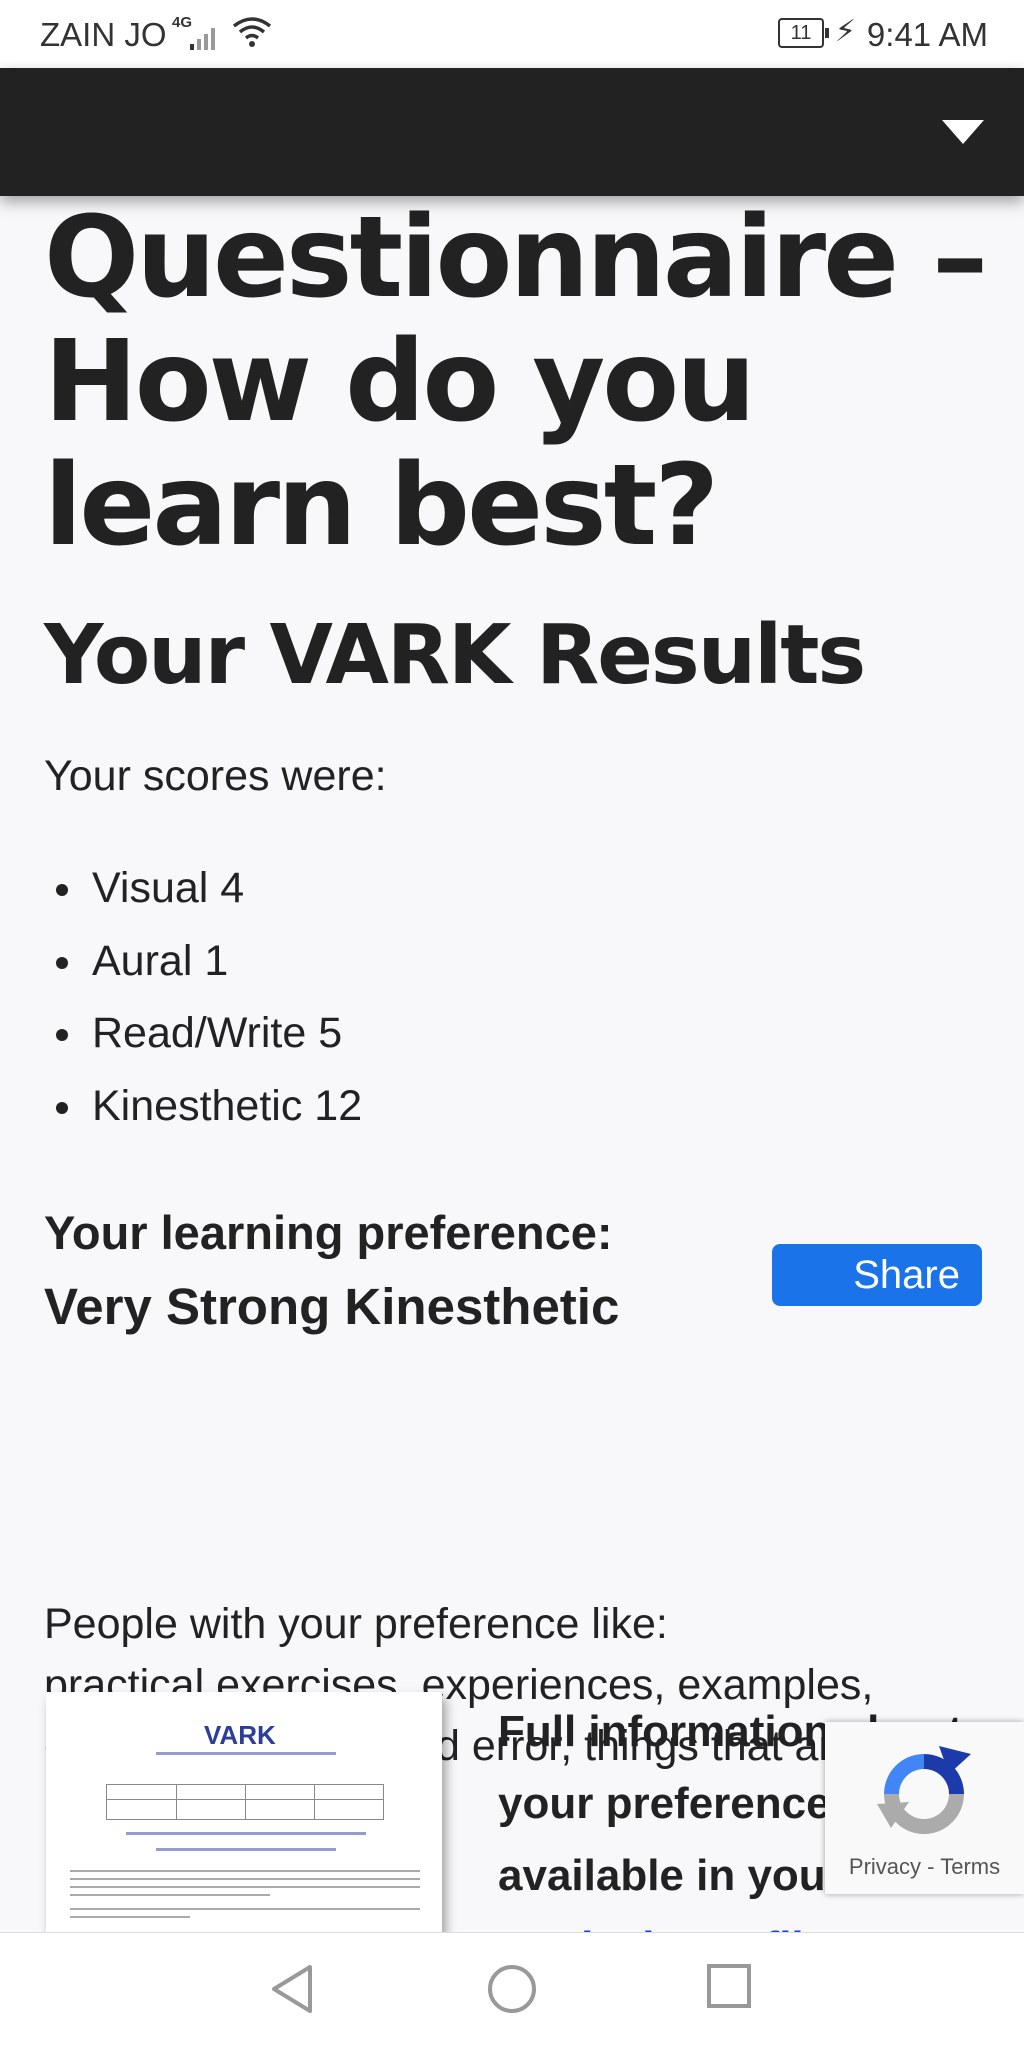 The image size is (1024, 2049). Describe the element at coordinates (252, 32) in the screenshot. I see `wifi-icon` at that location.